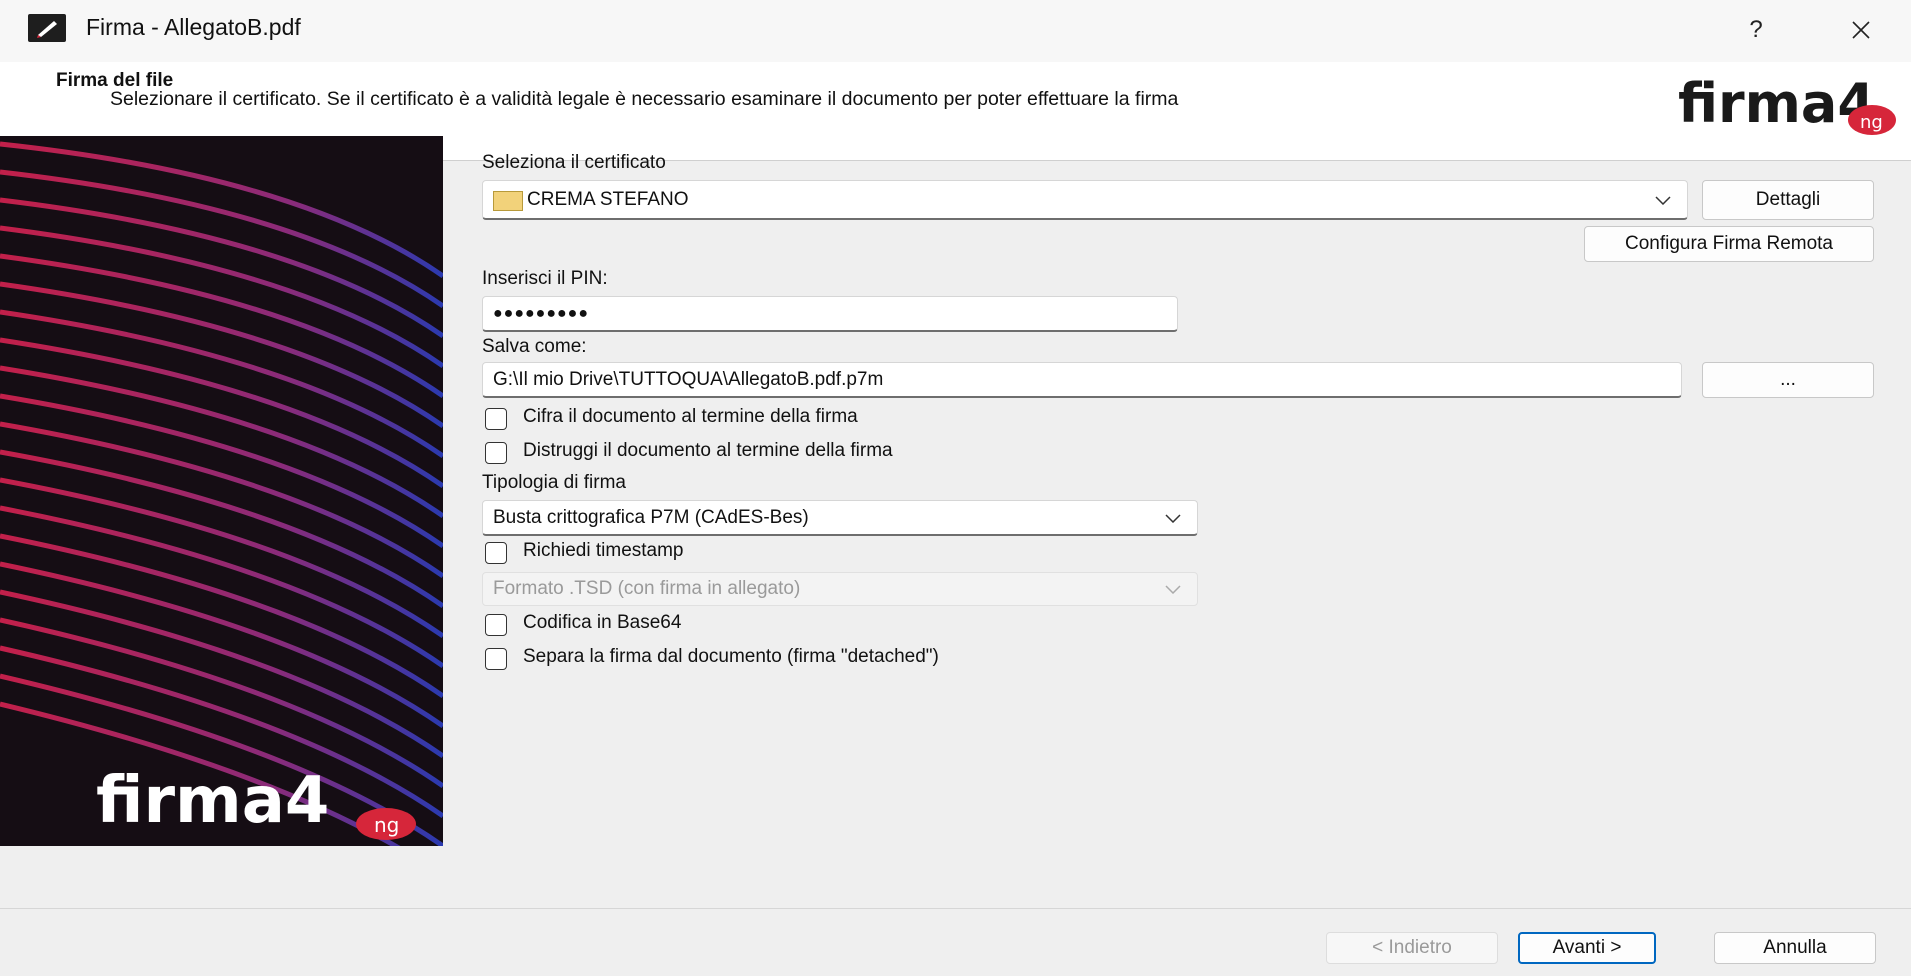 The width and height of the screenshot is (1911, 976). Describe the element at coordinates (496, 419) in the screenshot. I see `encrypt-checkbox` at that location.